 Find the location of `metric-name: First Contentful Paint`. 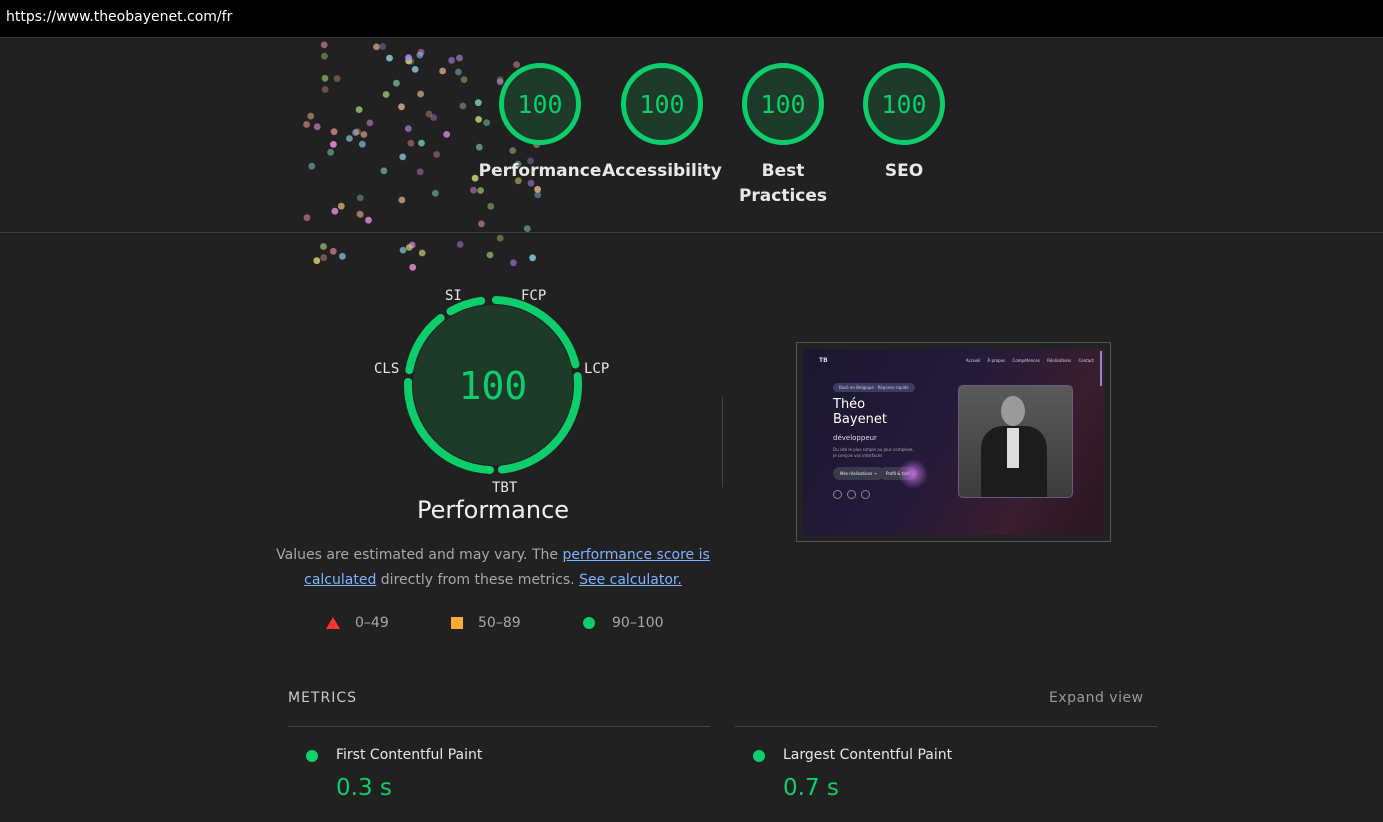

metric-name: First Contentful Paint is located at coordinates (409, 755).